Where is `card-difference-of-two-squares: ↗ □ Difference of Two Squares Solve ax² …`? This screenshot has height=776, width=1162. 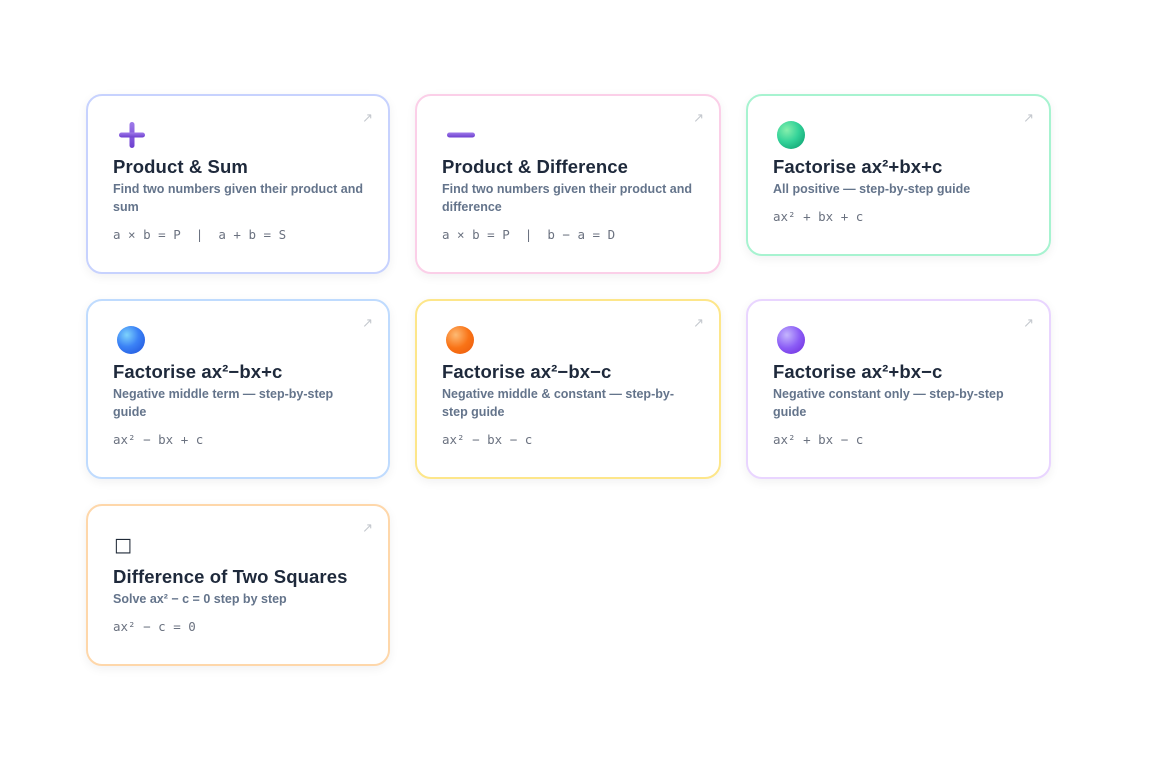
card-difference-of-two-squares: ↗ □ Difference of Two Squares Solve ax² … is located at coordinates (238, 585).